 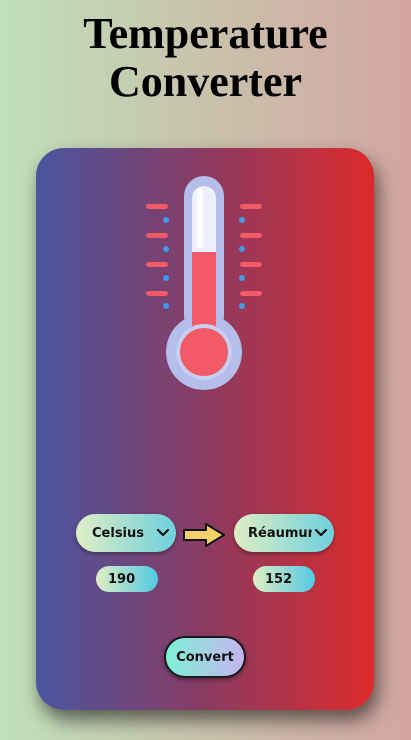 I want to click on from-unit-label: Celsius, so click(x=118, y=533).